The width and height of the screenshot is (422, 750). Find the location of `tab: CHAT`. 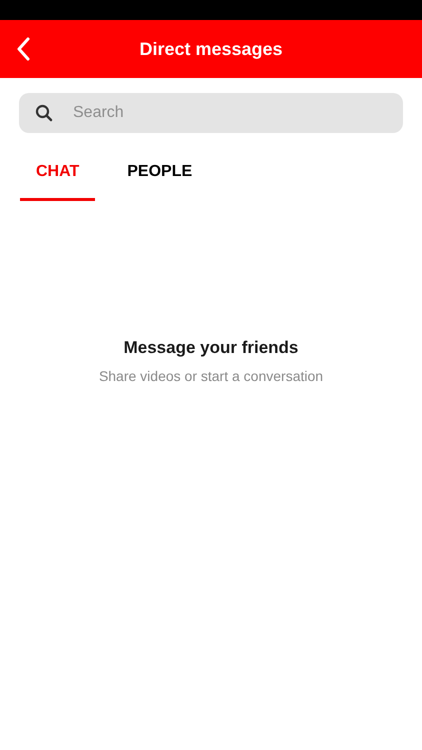

tab: CHAT is located at coordinates (58, 178).